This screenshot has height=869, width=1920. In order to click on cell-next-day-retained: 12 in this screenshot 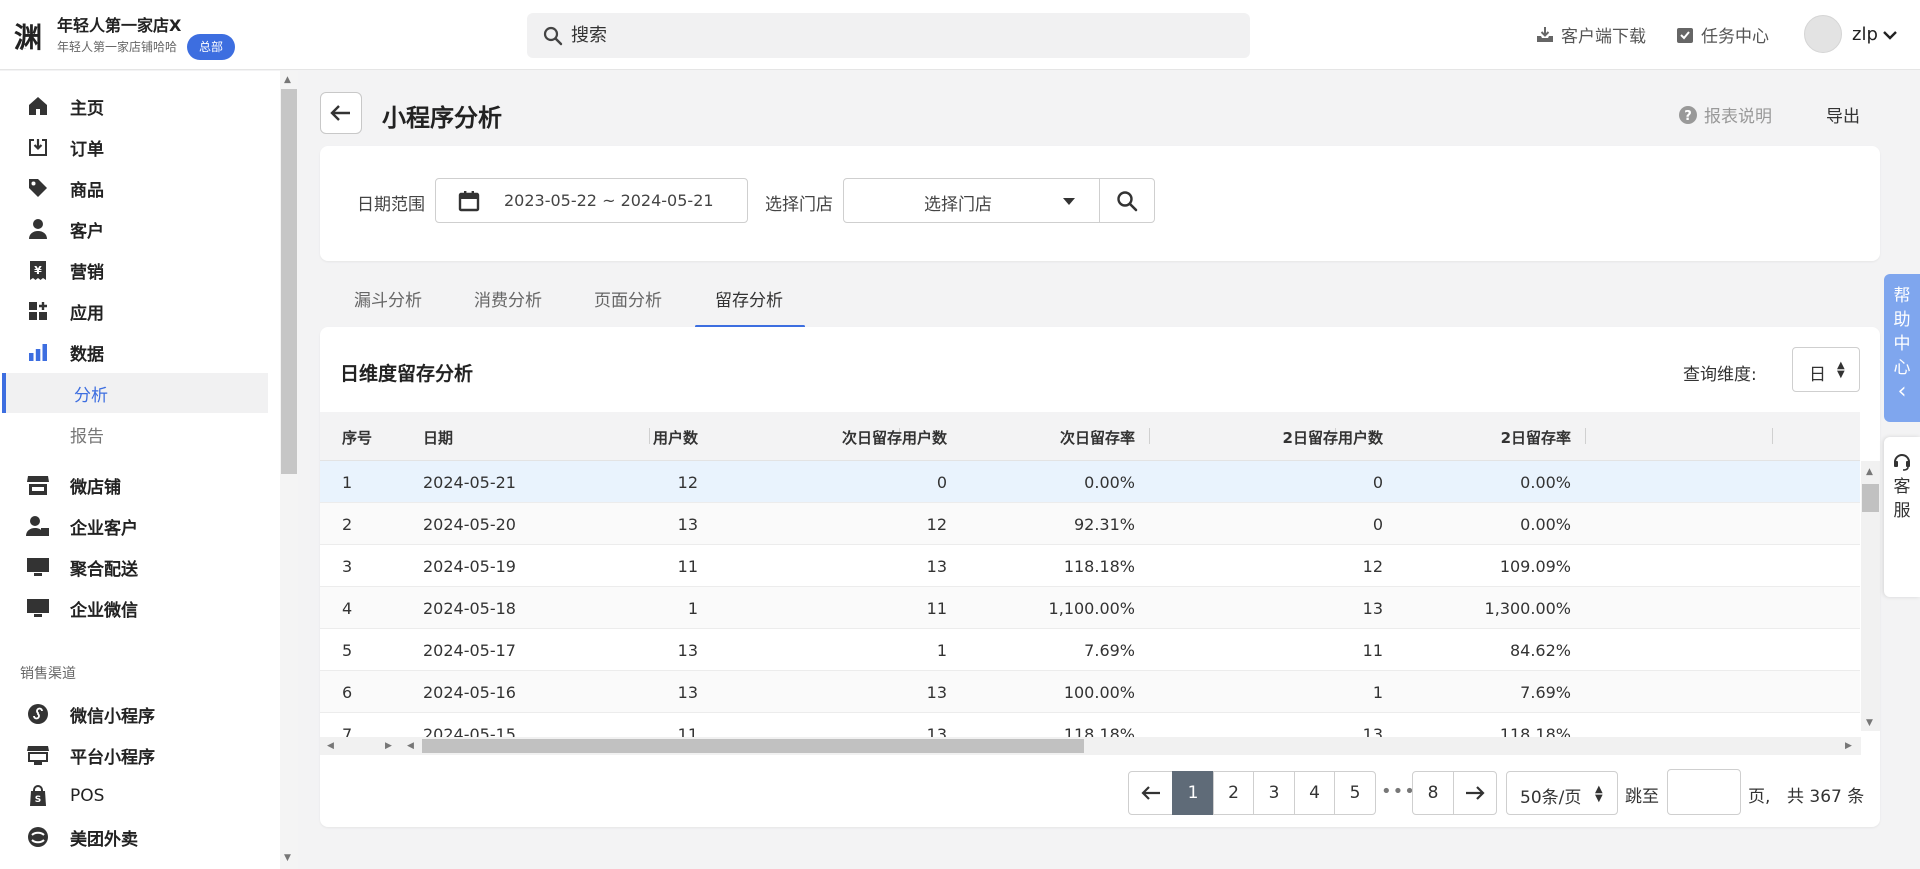, I will do `click(936, 524)`.